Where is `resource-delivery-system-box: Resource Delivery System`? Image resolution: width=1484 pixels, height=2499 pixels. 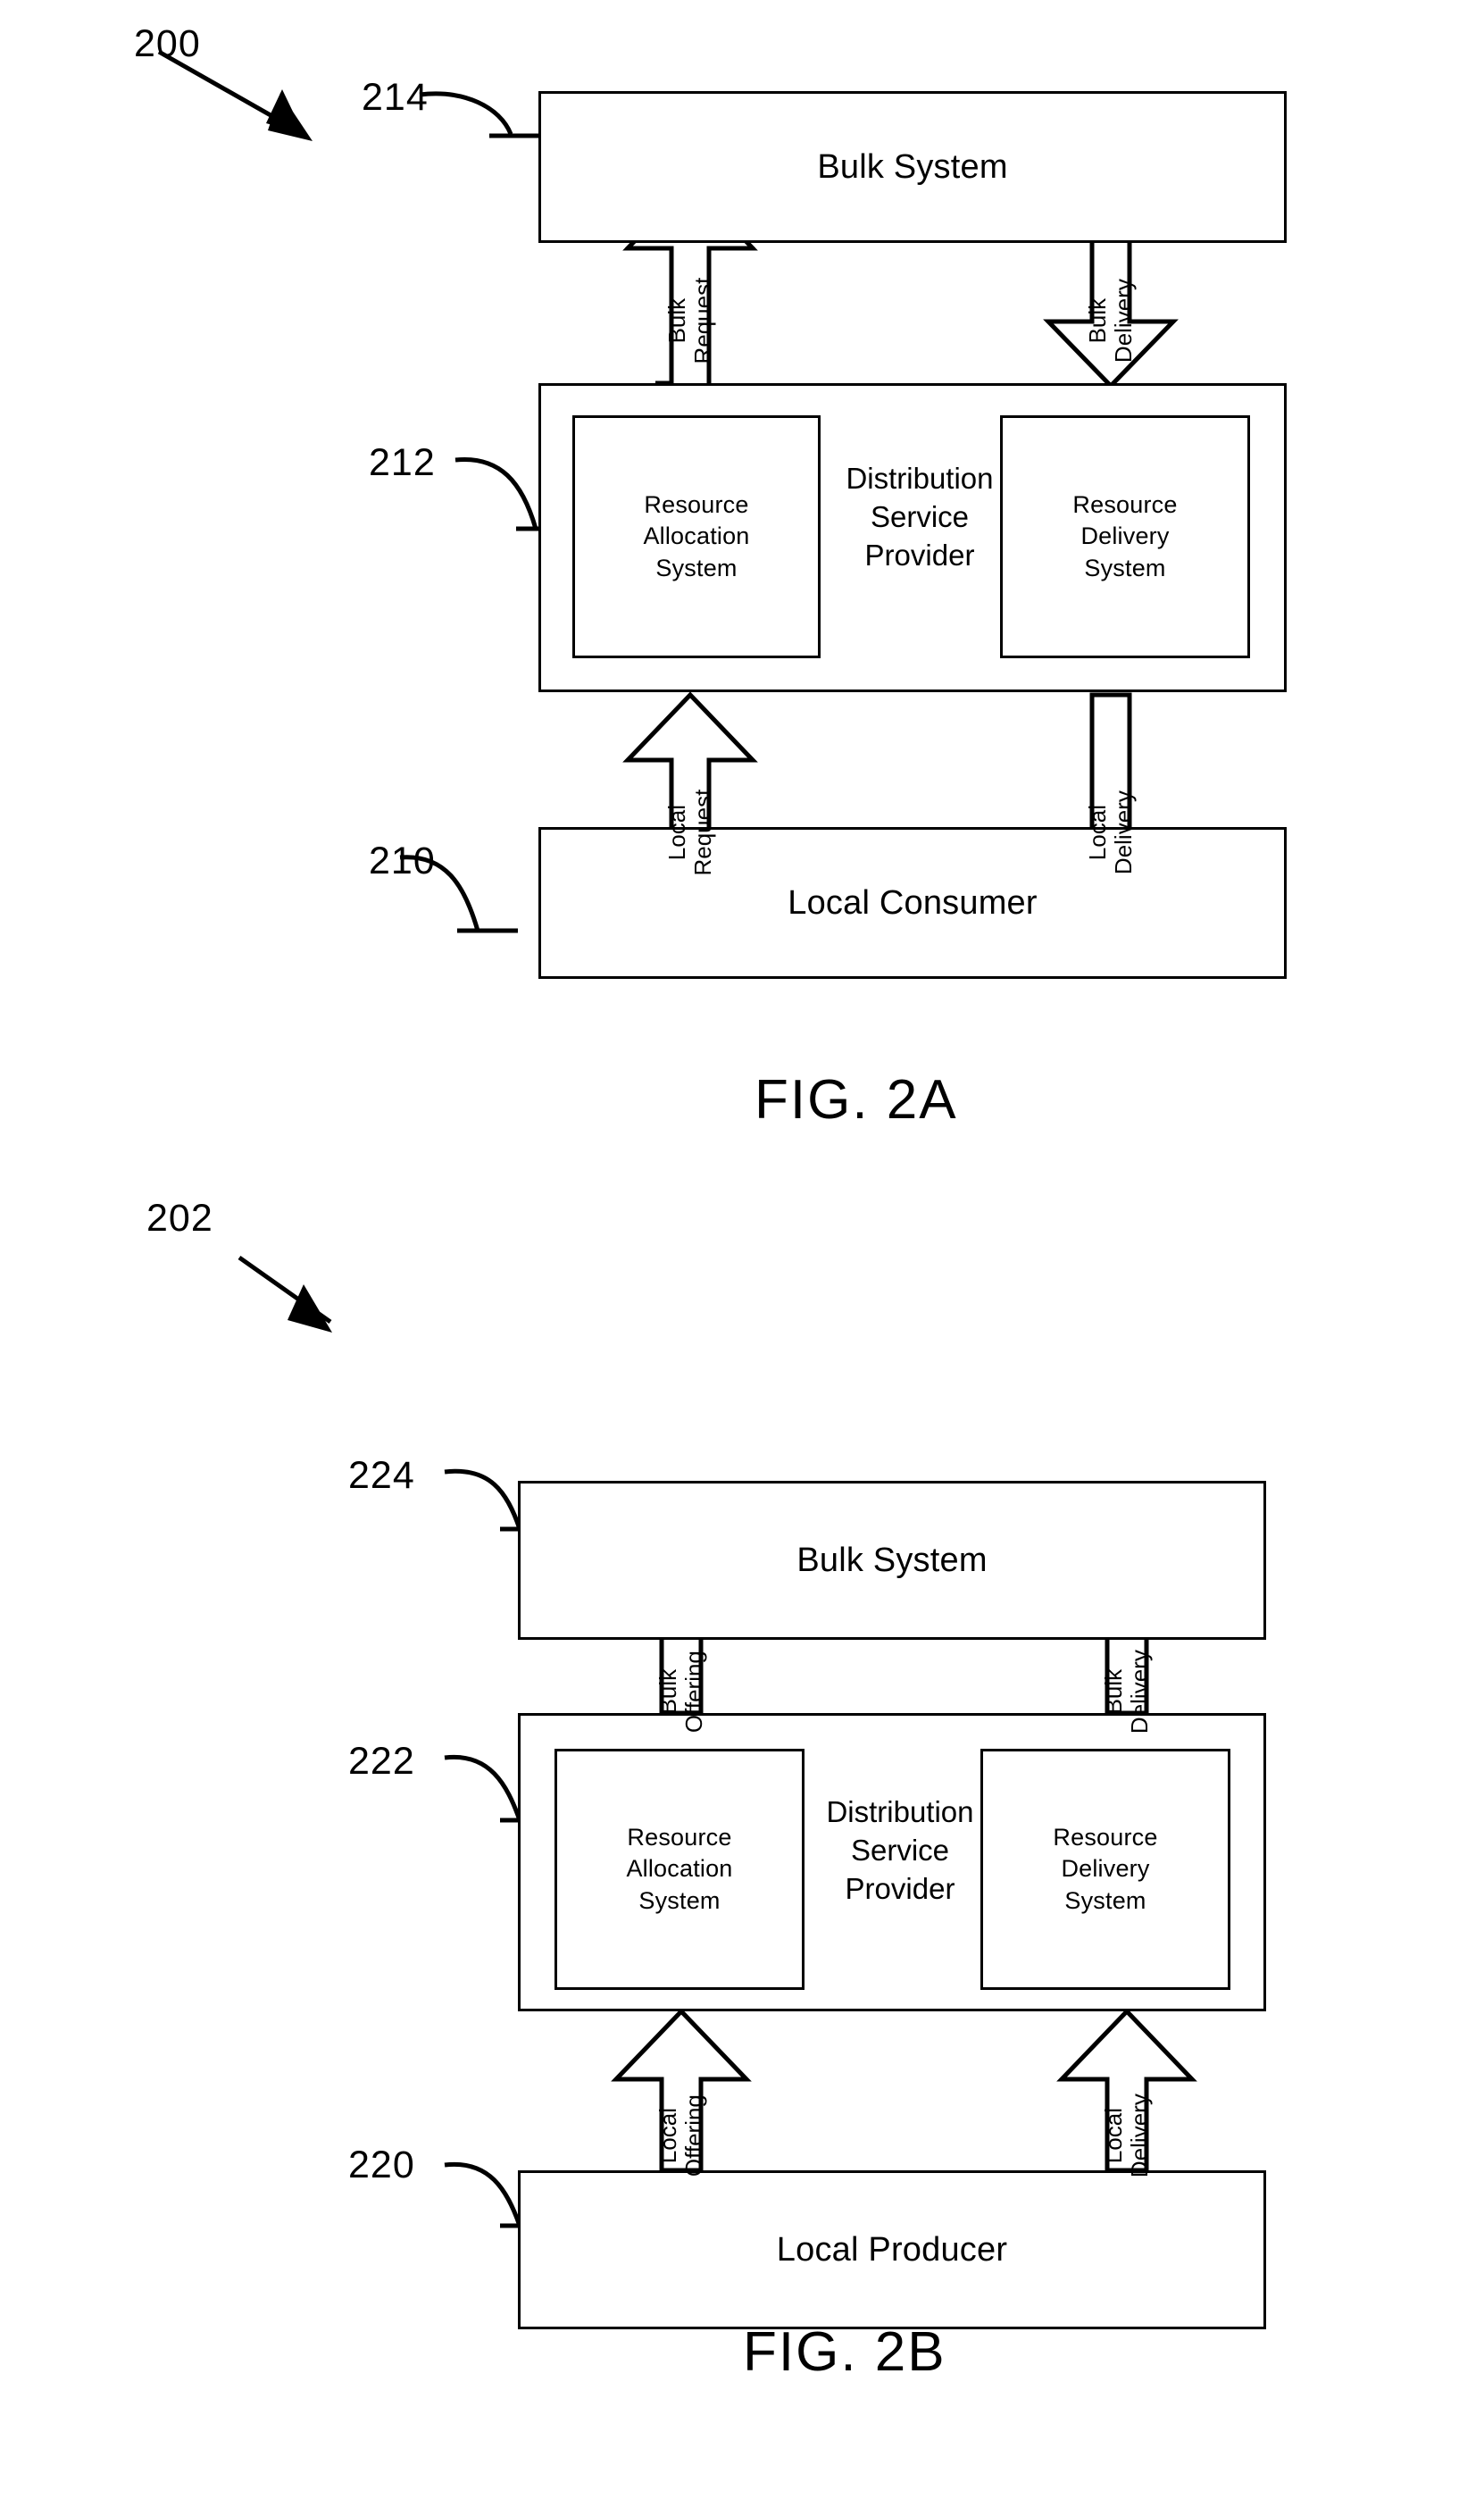
resource-delivery-system-box: Resource Delivery System is located at coordinates (1125, 536).